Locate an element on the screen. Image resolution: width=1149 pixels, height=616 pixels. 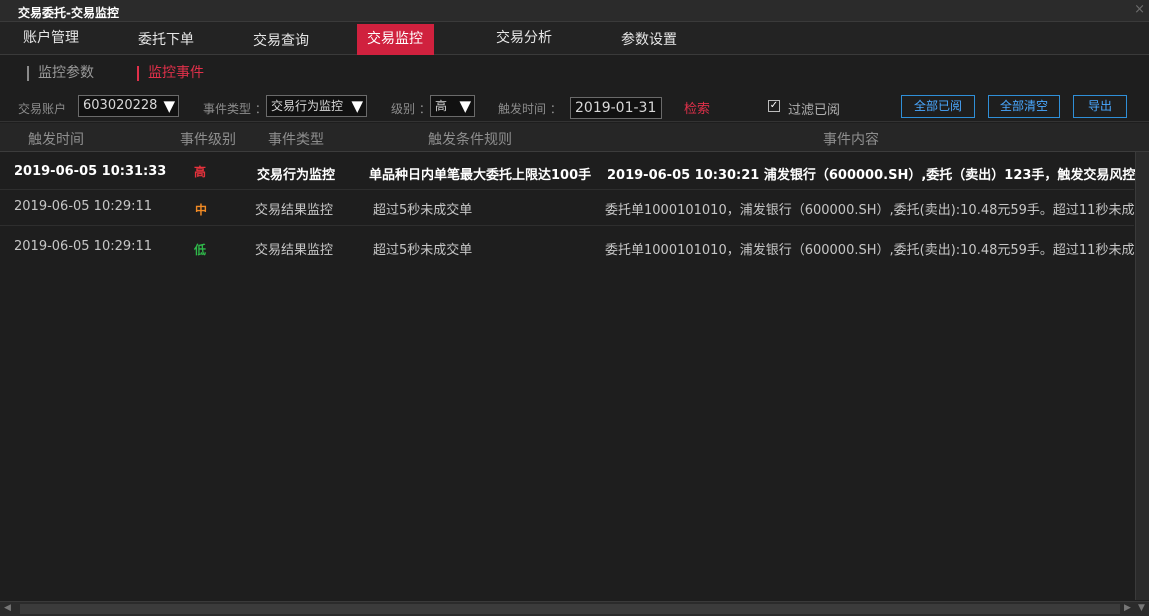
title-bar: 交易委托-交易监控 × is located at coordinates (574, 11).